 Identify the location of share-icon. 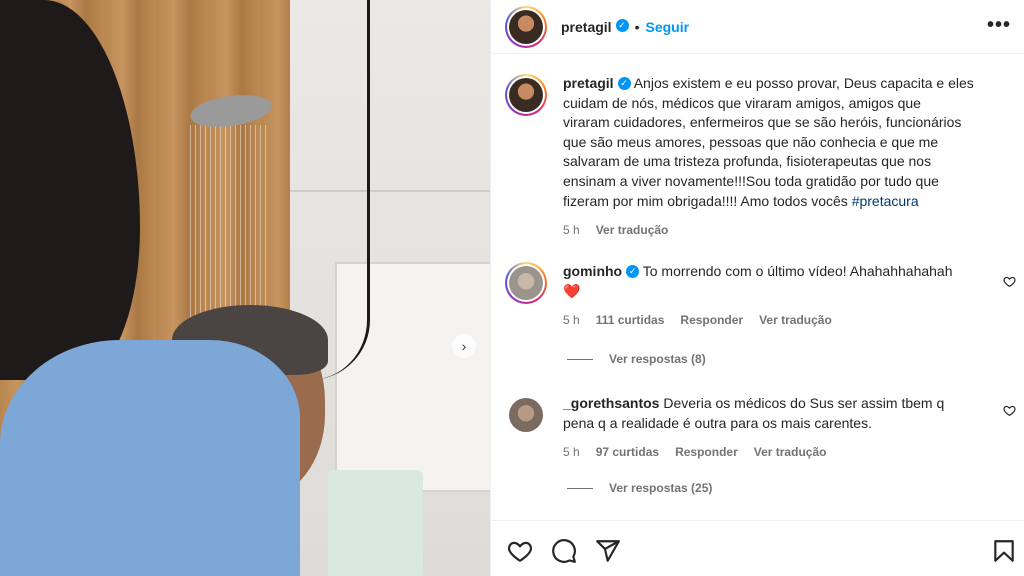
(608, 551).